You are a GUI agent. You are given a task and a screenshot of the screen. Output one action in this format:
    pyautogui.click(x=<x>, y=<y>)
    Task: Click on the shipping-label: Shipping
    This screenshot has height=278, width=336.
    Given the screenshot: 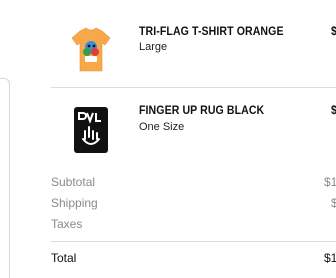 What is the action you would take?
    pyautogui.click(x=74, y=203)
    